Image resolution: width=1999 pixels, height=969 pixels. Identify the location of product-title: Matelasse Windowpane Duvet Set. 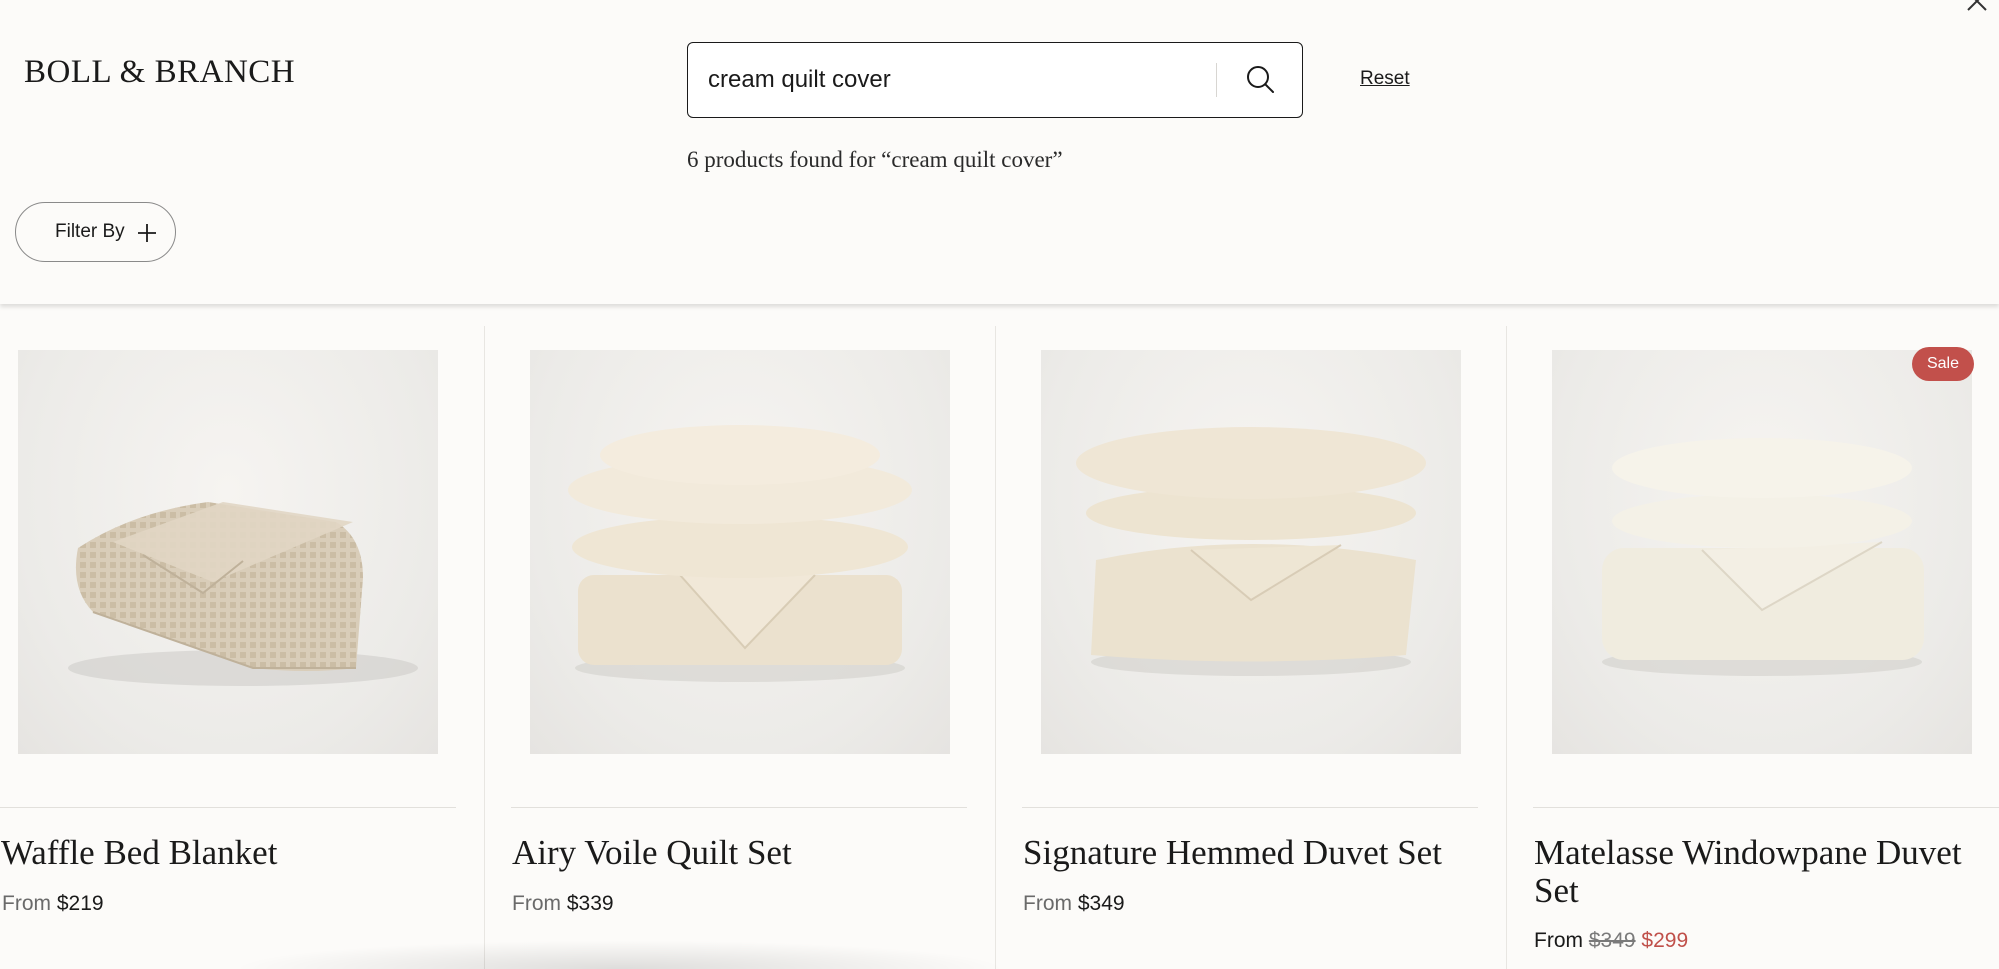
(1759, 872).